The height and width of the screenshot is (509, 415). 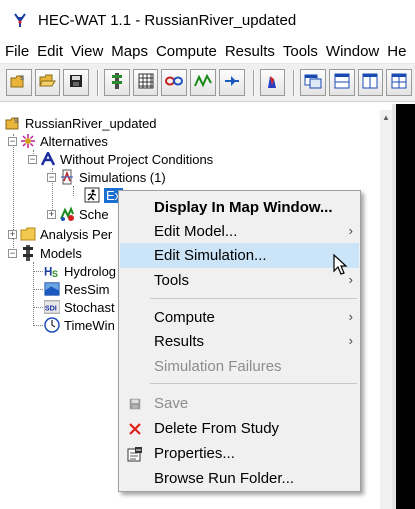 I want to click on svg-text: H, so click(x=48, y=272).